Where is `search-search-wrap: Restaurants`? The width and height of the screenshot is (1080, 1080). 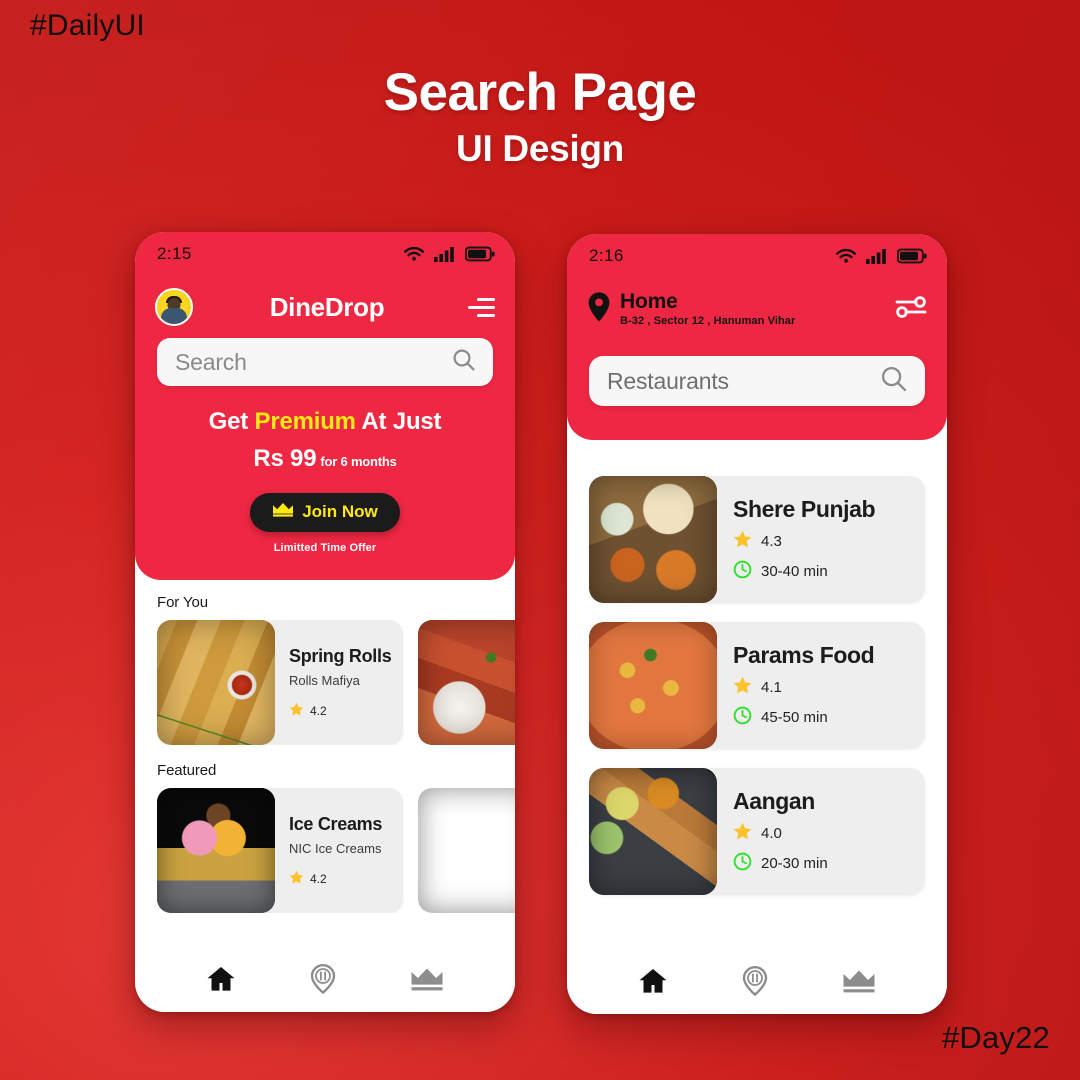
search-search-wrap: Restaurants is located at coordinates (757, 390).